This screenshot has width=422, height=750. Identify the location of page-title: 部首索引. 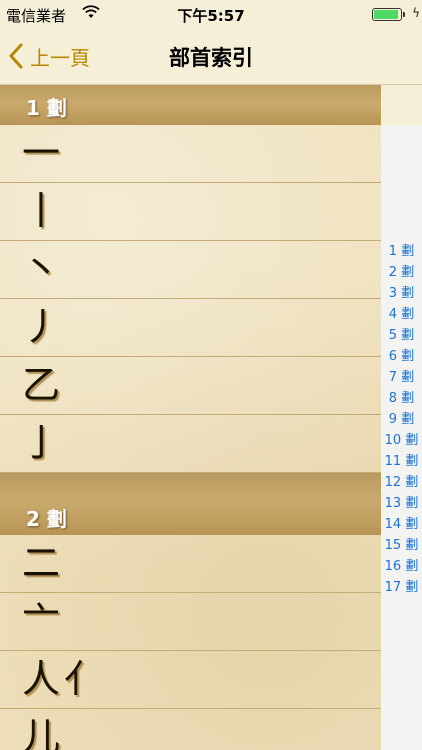
(211, 58).